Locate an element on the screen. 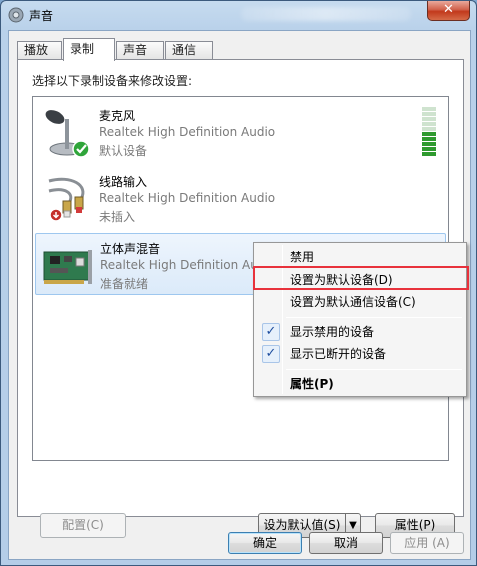 The image size is (477, 566). sound-card-icon is located at coordinates (67, 267).